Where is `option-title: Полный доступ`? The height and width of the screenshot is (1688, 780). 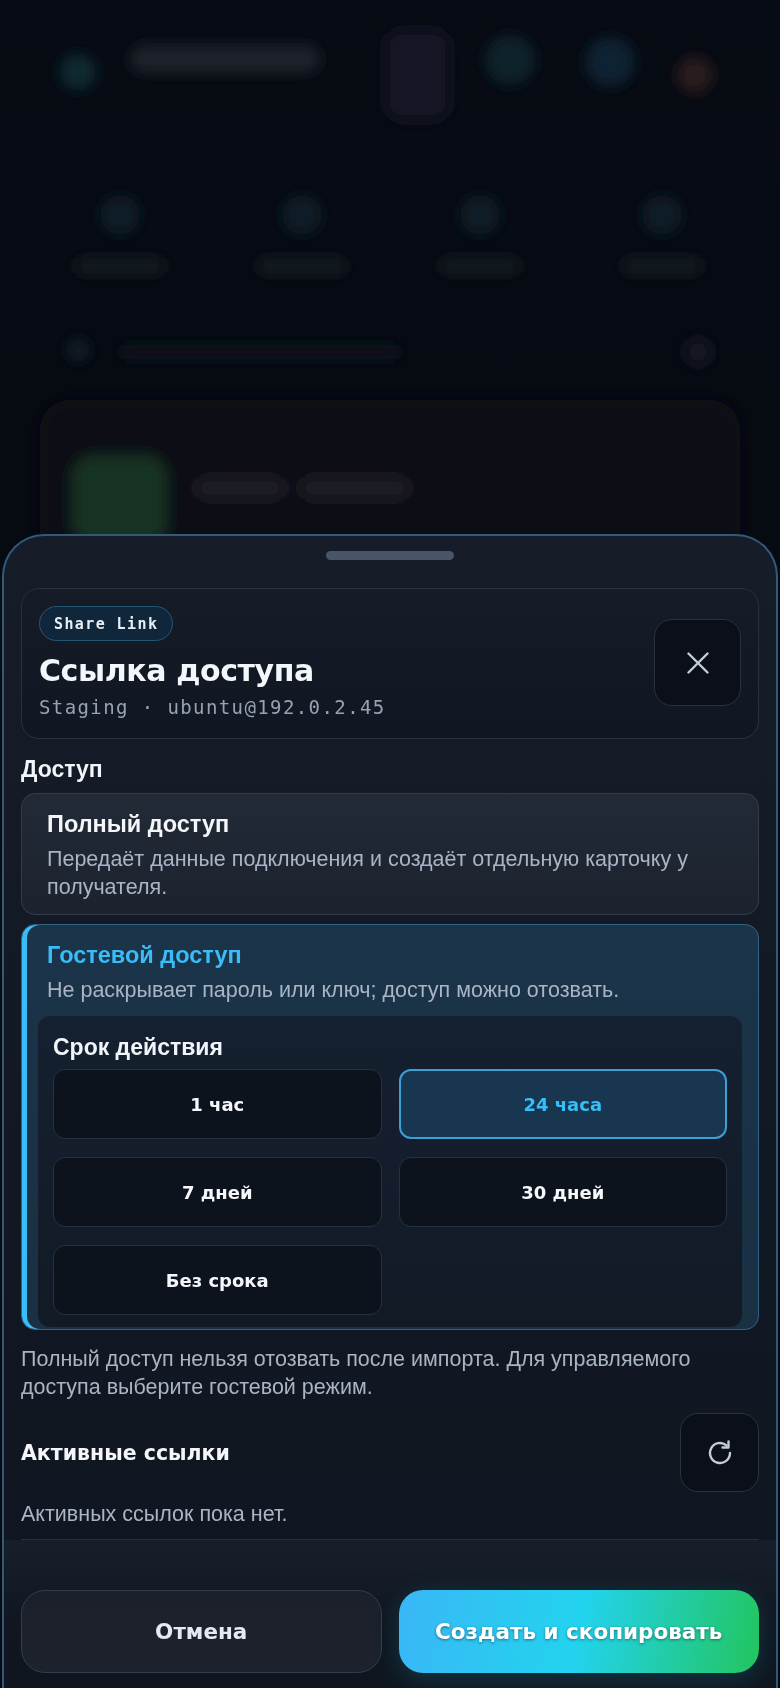
option-title: Полный доступ is located at coordinates (138, 824).